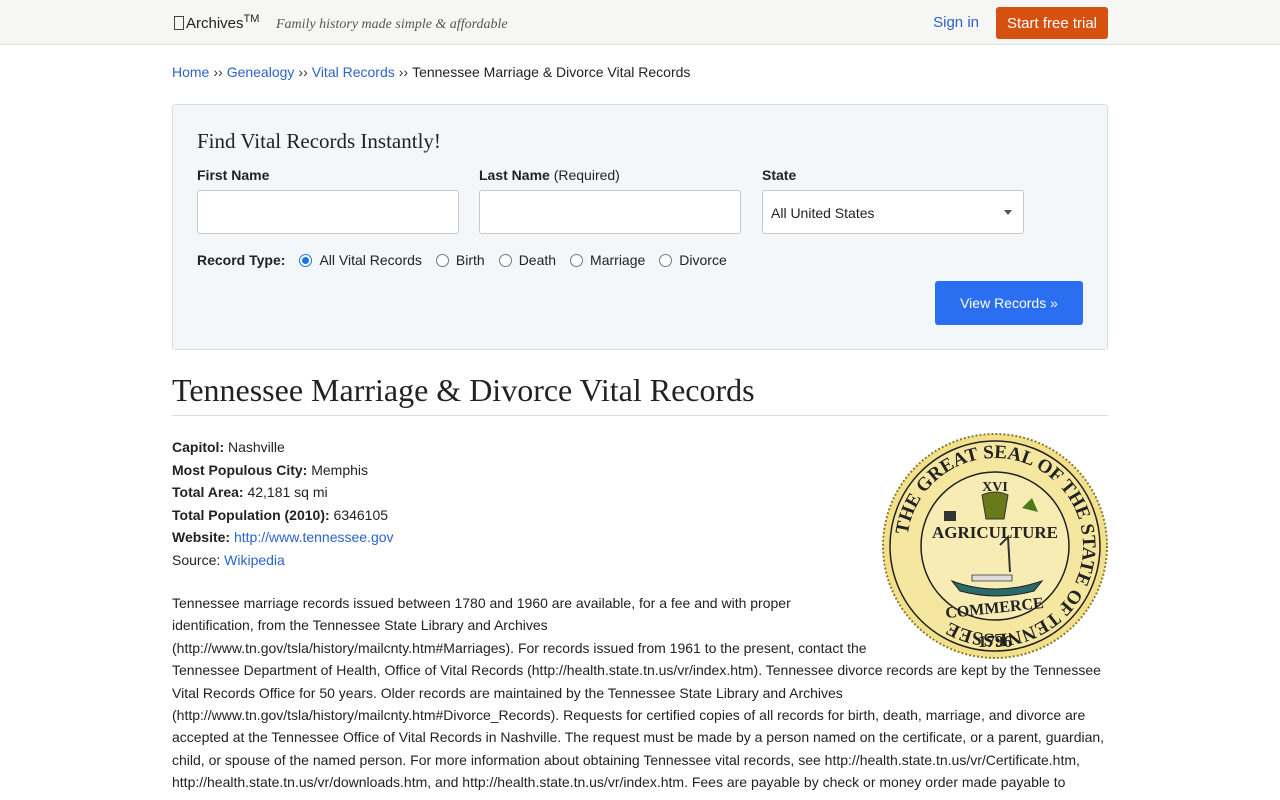  Describe the element at coordinates (370, 260) in the screenshot. I see `radio-label: All Vital Records` at that location.